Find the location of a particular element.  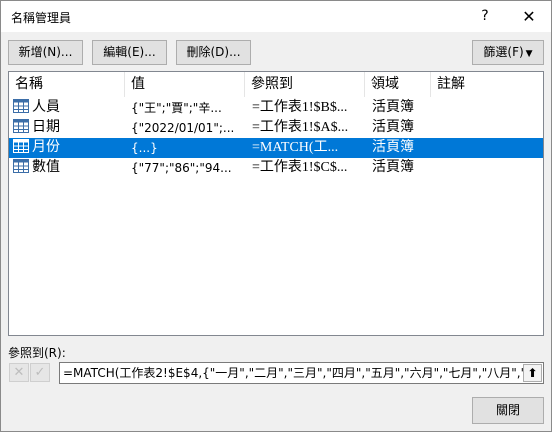

column-header-scope: 領域 is located at coordinates (398, 84).